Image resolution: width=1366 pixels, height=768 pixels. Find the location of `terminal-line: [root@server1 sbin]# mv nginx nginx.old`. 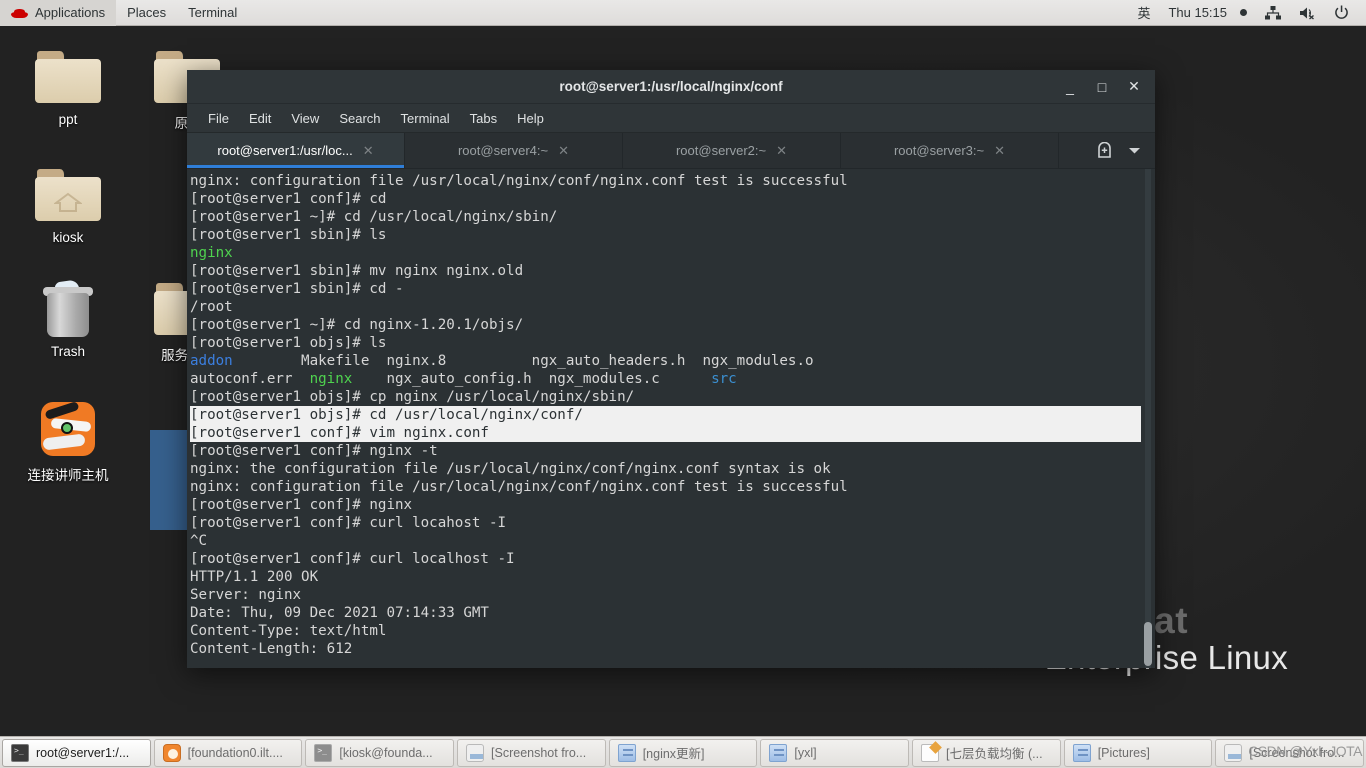

terminal-line: [root@server1 sbin]# mv nginx nginx.old is located at coordinates (665, 271).